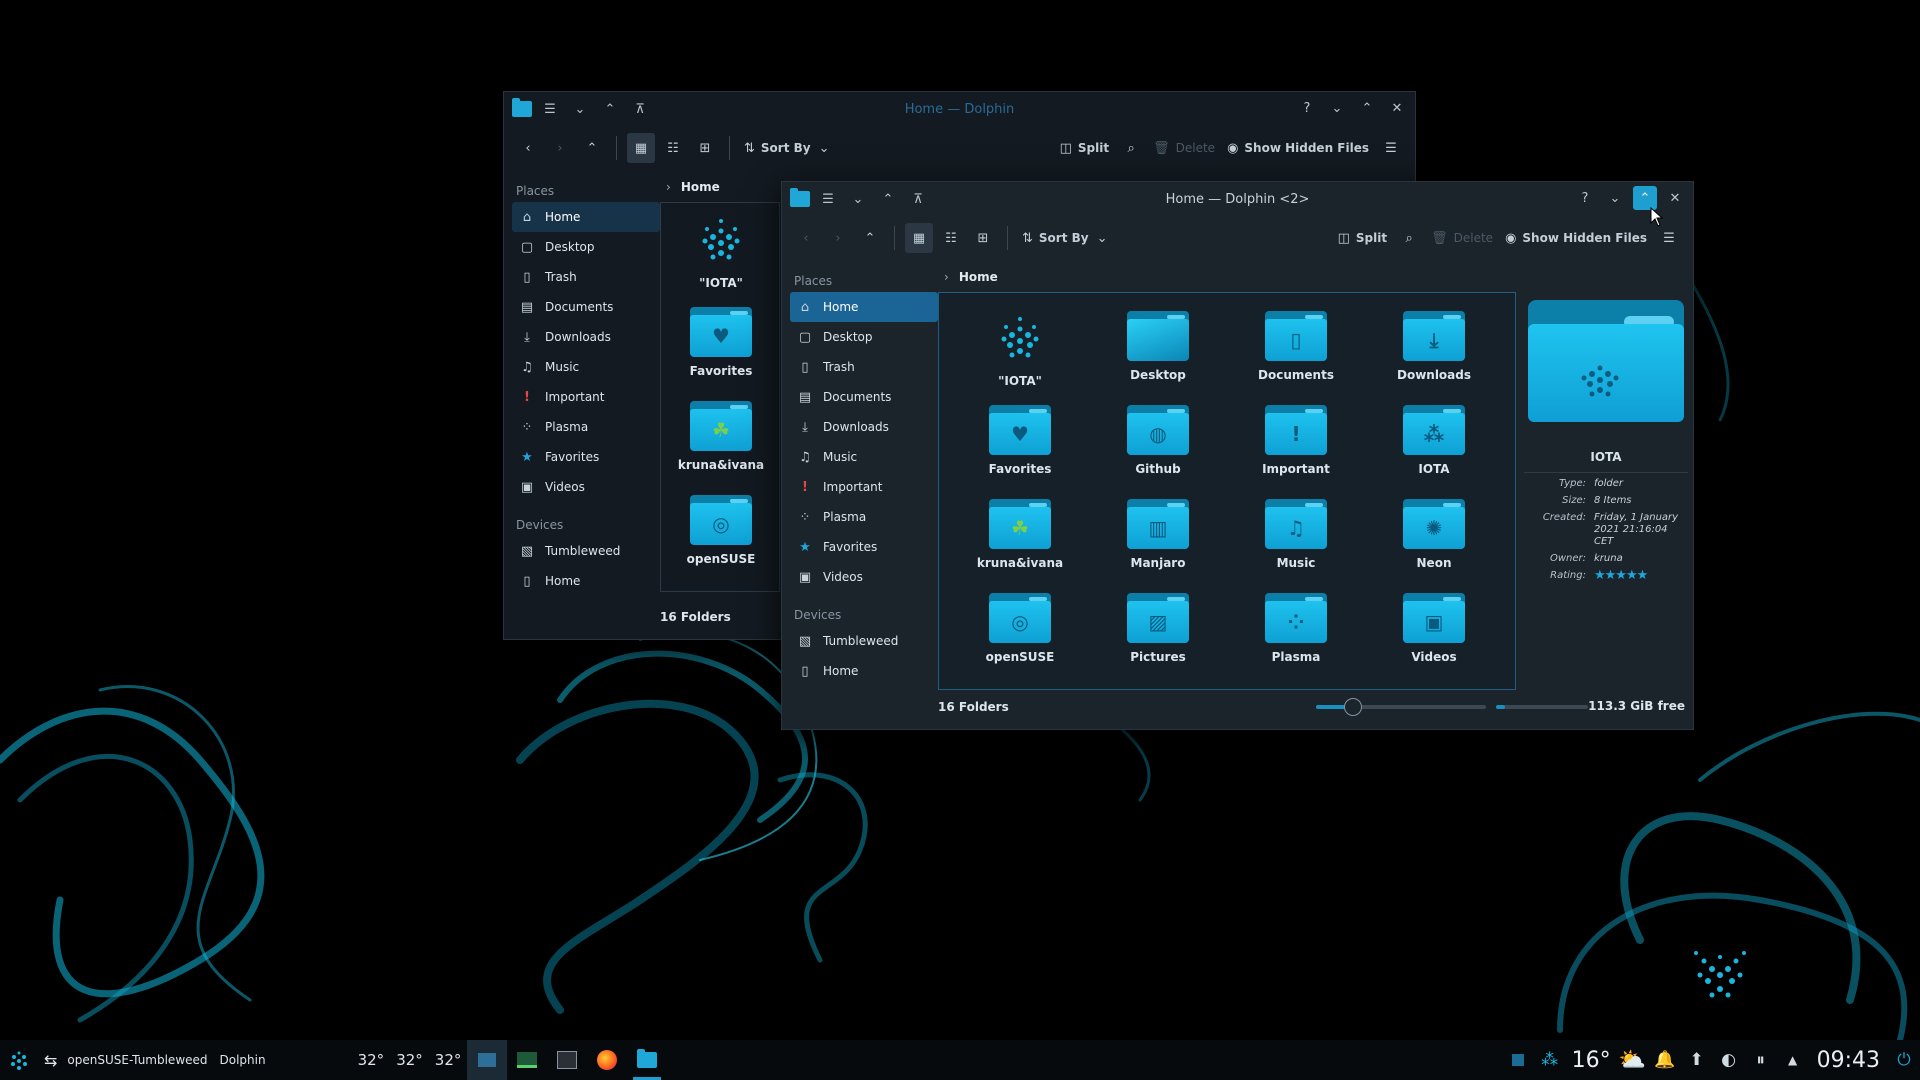 The height and width of the screenshot is (1080, 1920). What do you see at coordinates (560, 148) in the screenshot?
I see `forward-button: ›` at bounding box center [560, 148].